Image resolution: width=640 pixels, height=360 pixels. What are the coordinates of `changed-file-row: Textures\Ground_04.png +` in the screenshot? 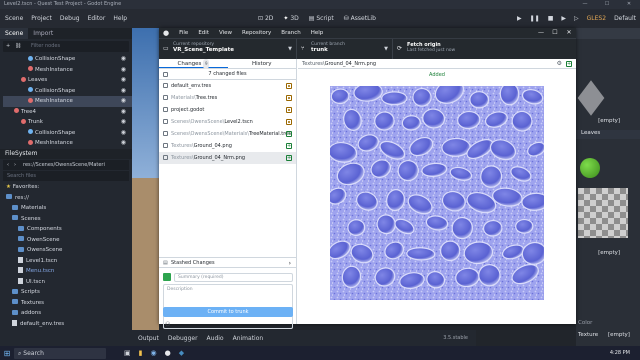 It's located at (227, 146).